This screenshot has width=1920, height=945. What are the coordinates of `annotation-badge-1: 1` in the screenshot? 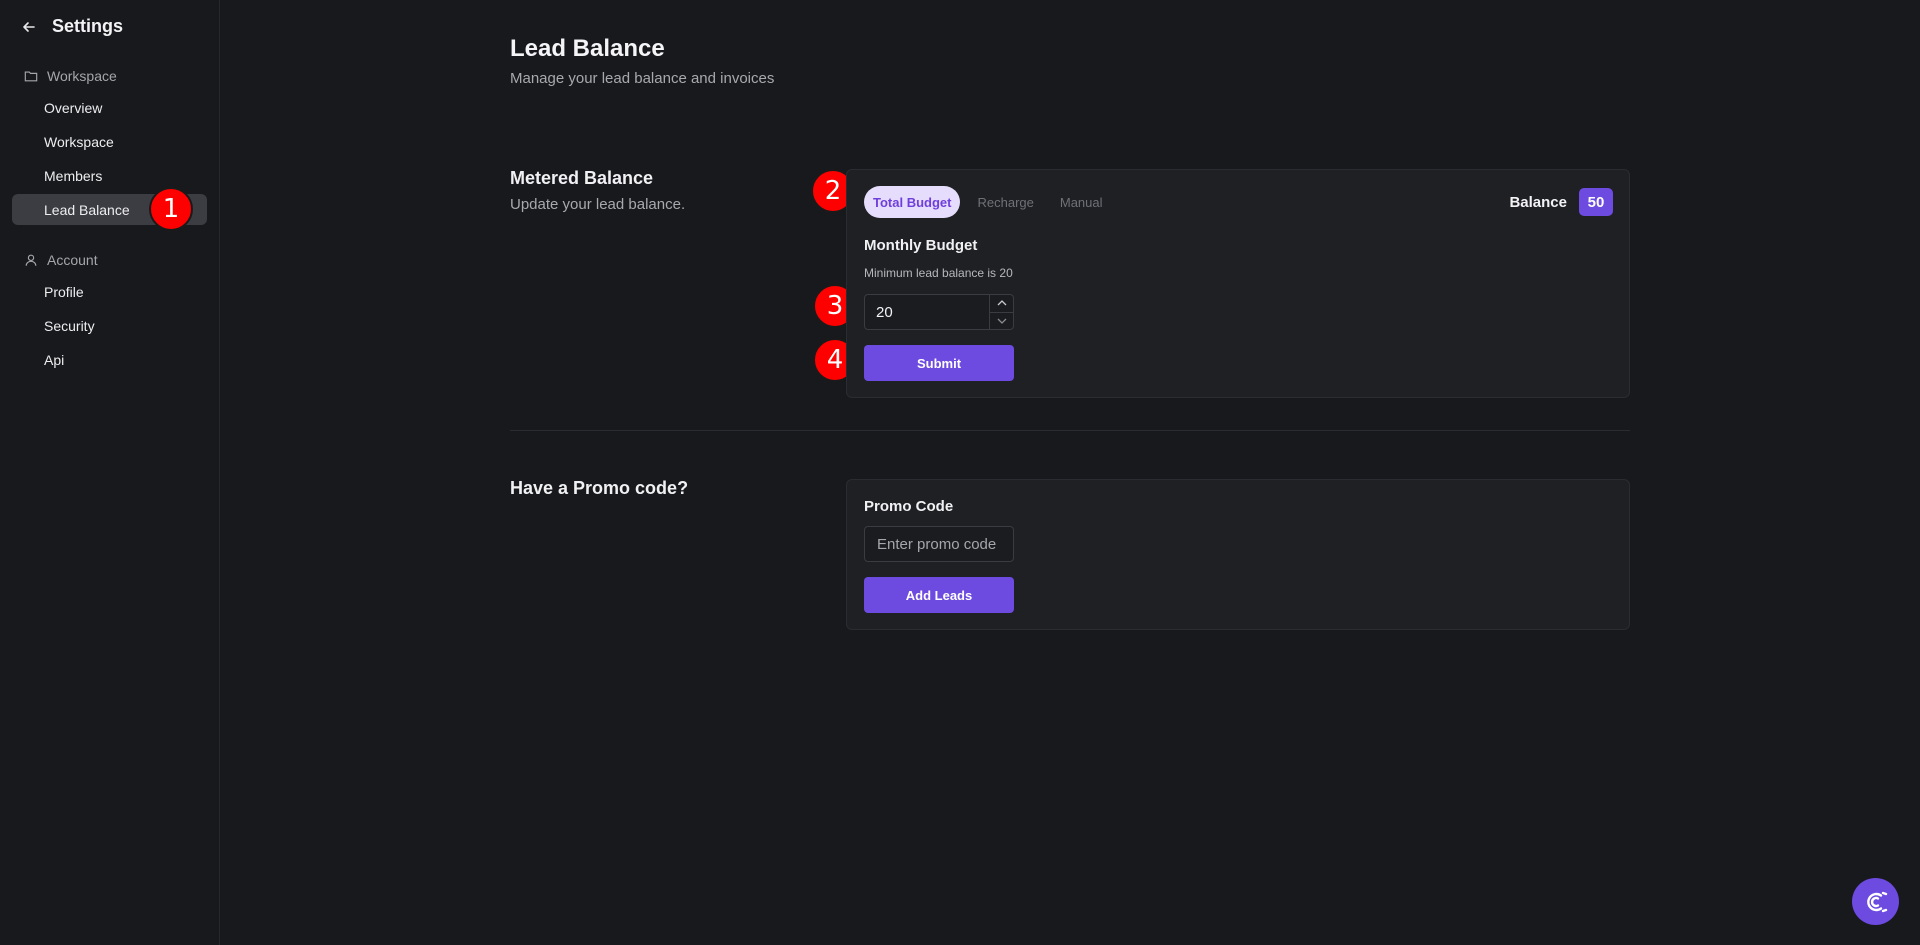 It's located at (171, 209).